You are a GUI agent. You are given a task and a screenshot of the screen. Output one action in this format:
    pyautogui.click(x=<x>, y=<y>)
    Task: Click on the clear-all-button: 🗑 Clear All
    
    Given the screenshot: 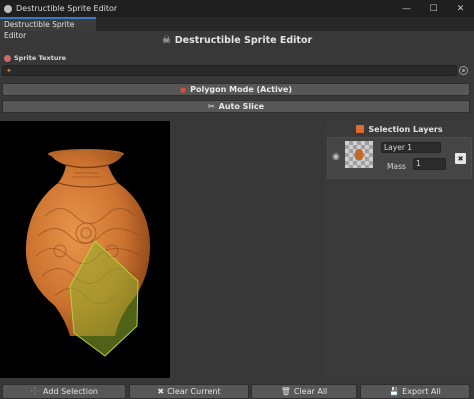 What is the action you would take?
    pyautogui.click(x=304, y=391)
    